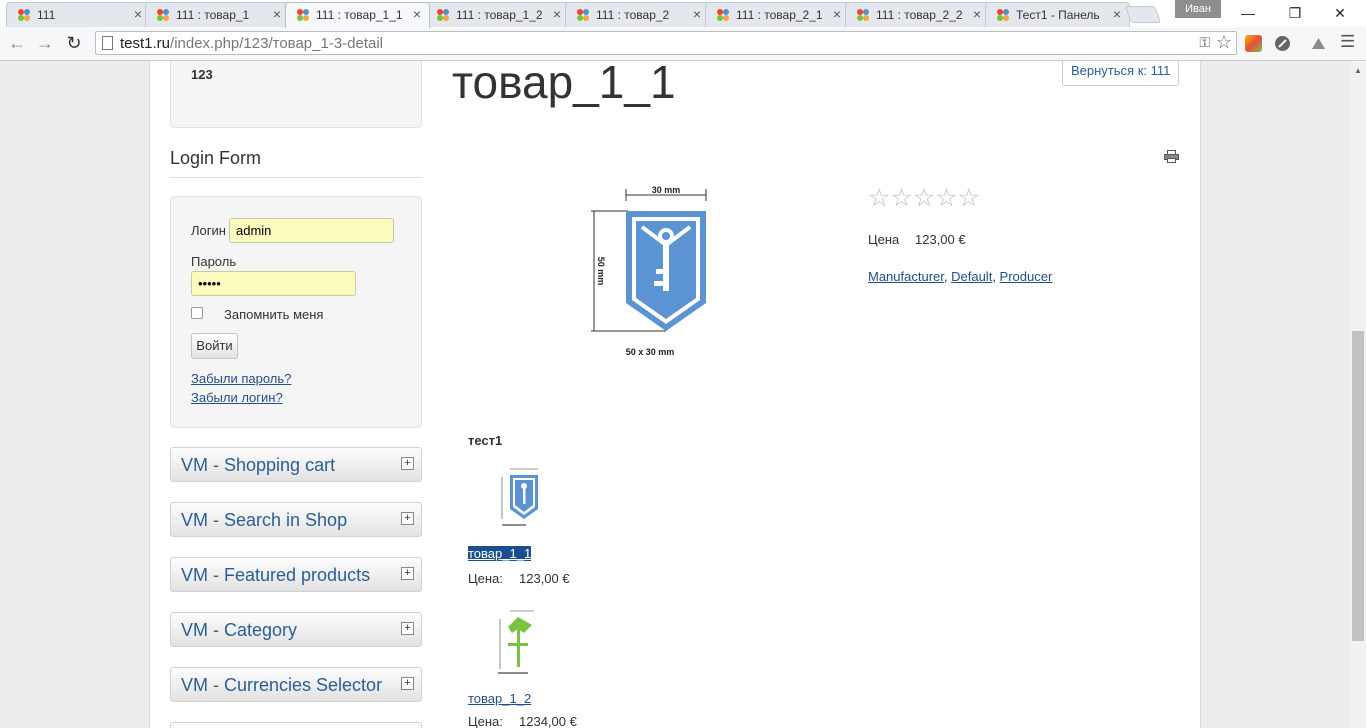 The height and width of the screenshot is (728, 1366). I want to click on manufacturer-links: Manufacturer, Default, Producer, so click(960, 276).